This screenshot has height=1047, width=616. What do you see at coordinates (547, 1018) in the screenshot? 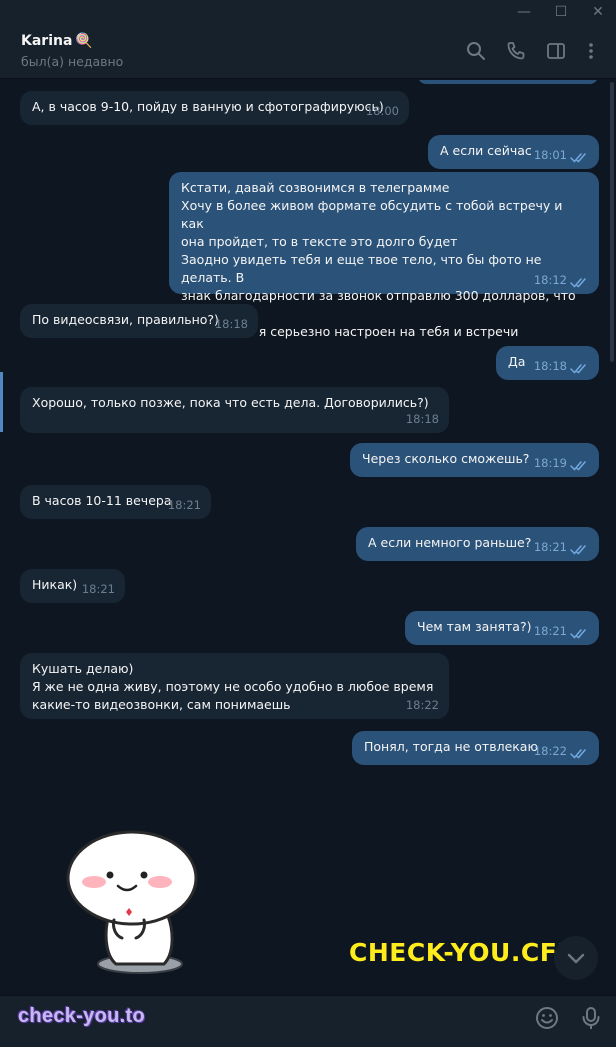
I see `emoji-icon` at bounding box center [547, 1018].